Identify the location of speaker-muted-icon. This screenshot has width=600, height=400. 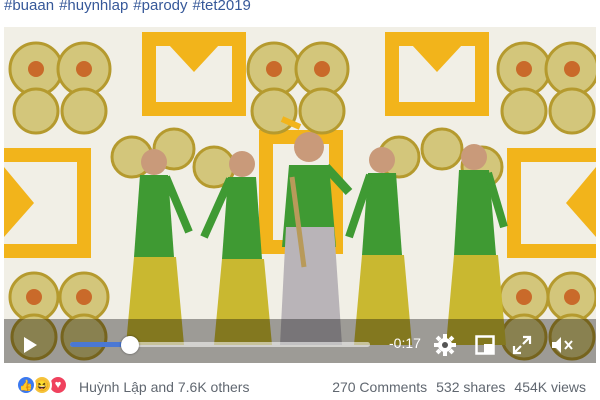
(562, 345).